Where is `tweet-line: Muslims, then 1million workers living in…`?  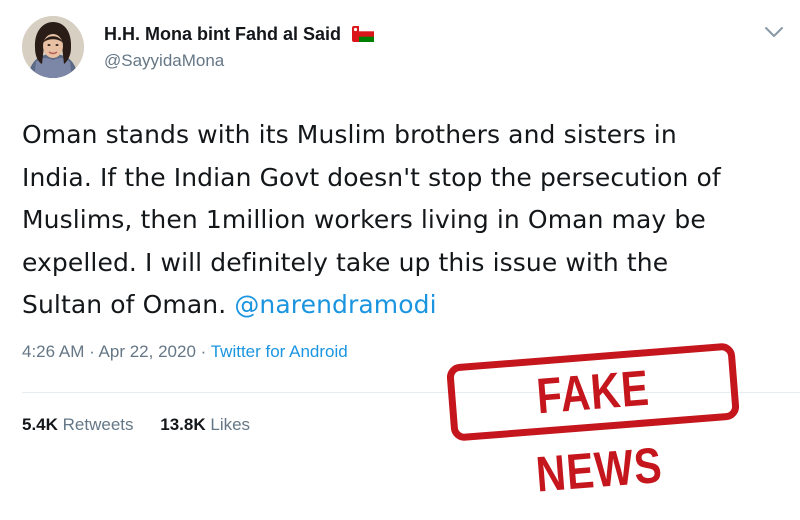 tweet-line: Muslims, then 1million workers living in… is located at coordinates (364, 219).